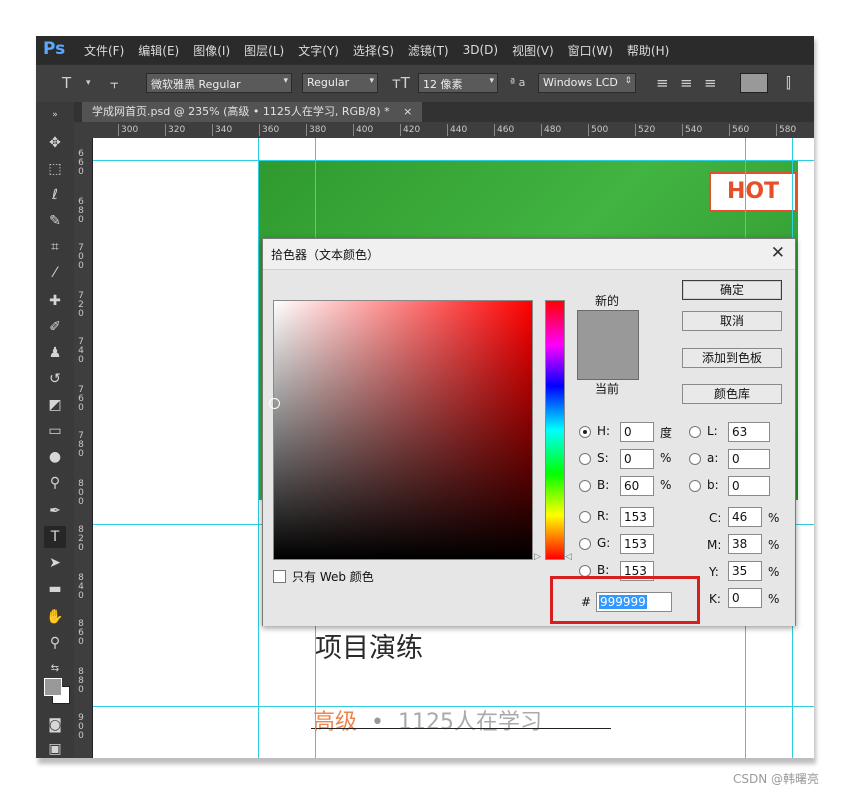  What do you see at coordinates (340, 83) in the screenshot?
I see `font-style-select: Regular ▾` at bounding box center [340, 83].